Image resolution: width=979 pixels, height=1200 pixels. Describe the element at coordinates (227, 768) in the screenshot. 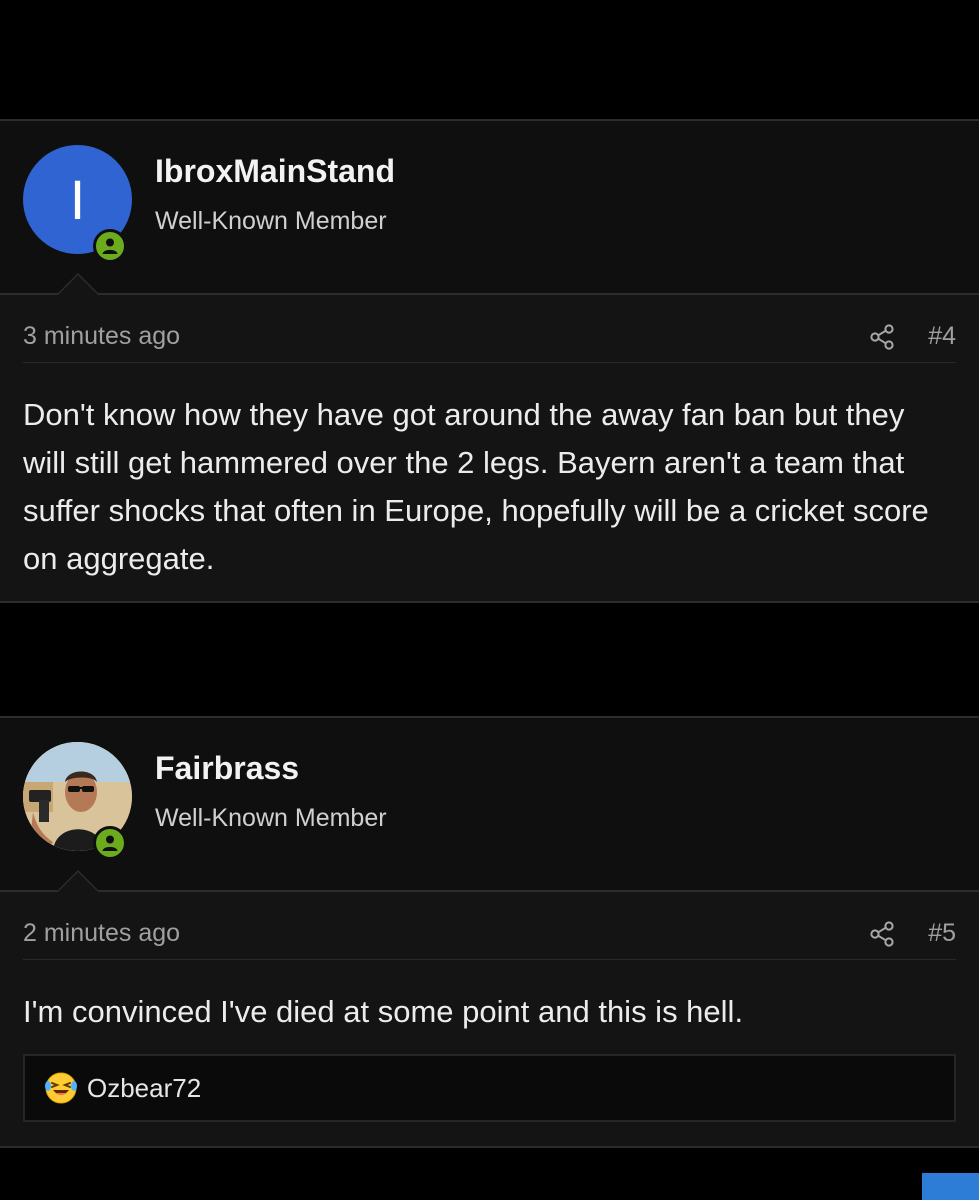

I see `username: Fairbrass` at that location.